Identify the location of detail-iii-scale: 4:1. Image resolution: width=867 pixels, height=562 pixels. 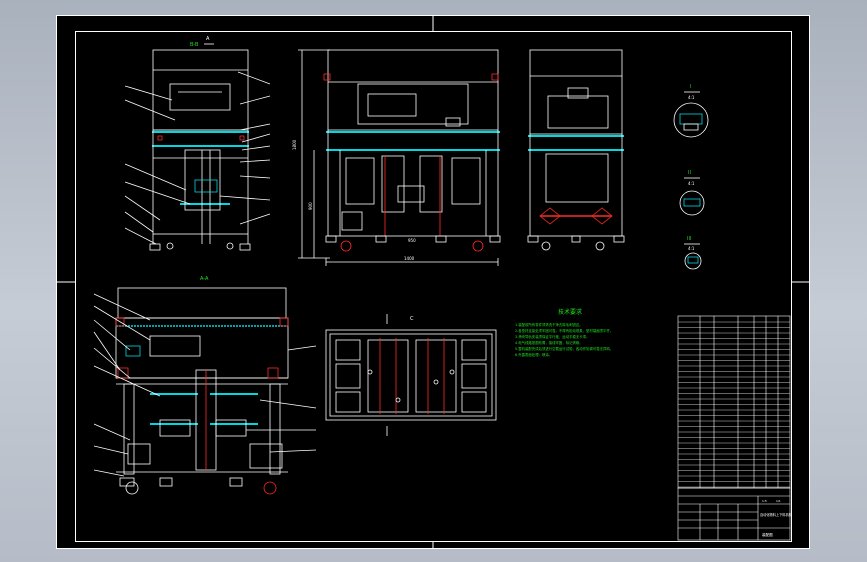
(691, 248).